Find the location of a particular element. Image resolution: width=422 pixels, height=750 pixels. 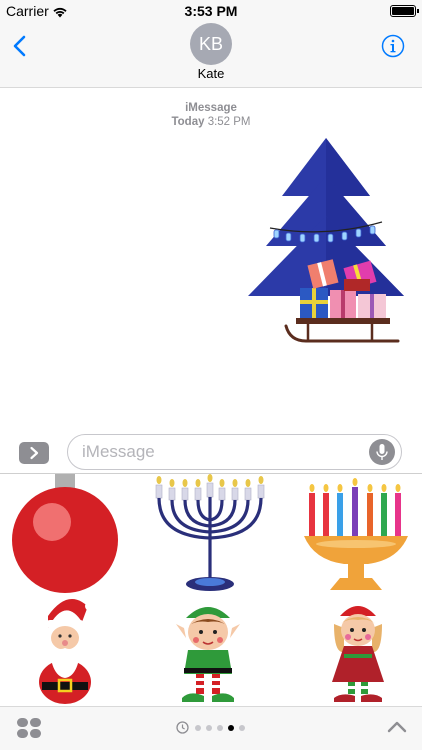

back-button is located at coordinates (20, 46).